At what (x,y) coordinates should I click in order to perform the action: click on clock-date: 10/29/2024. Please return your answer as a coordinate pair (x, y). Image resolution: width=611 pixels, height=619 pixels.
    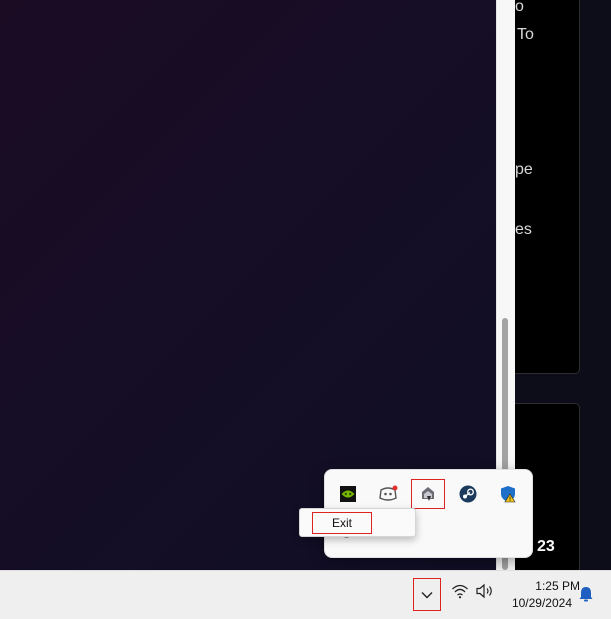
    Looking at the image, I should click on (536, 603).